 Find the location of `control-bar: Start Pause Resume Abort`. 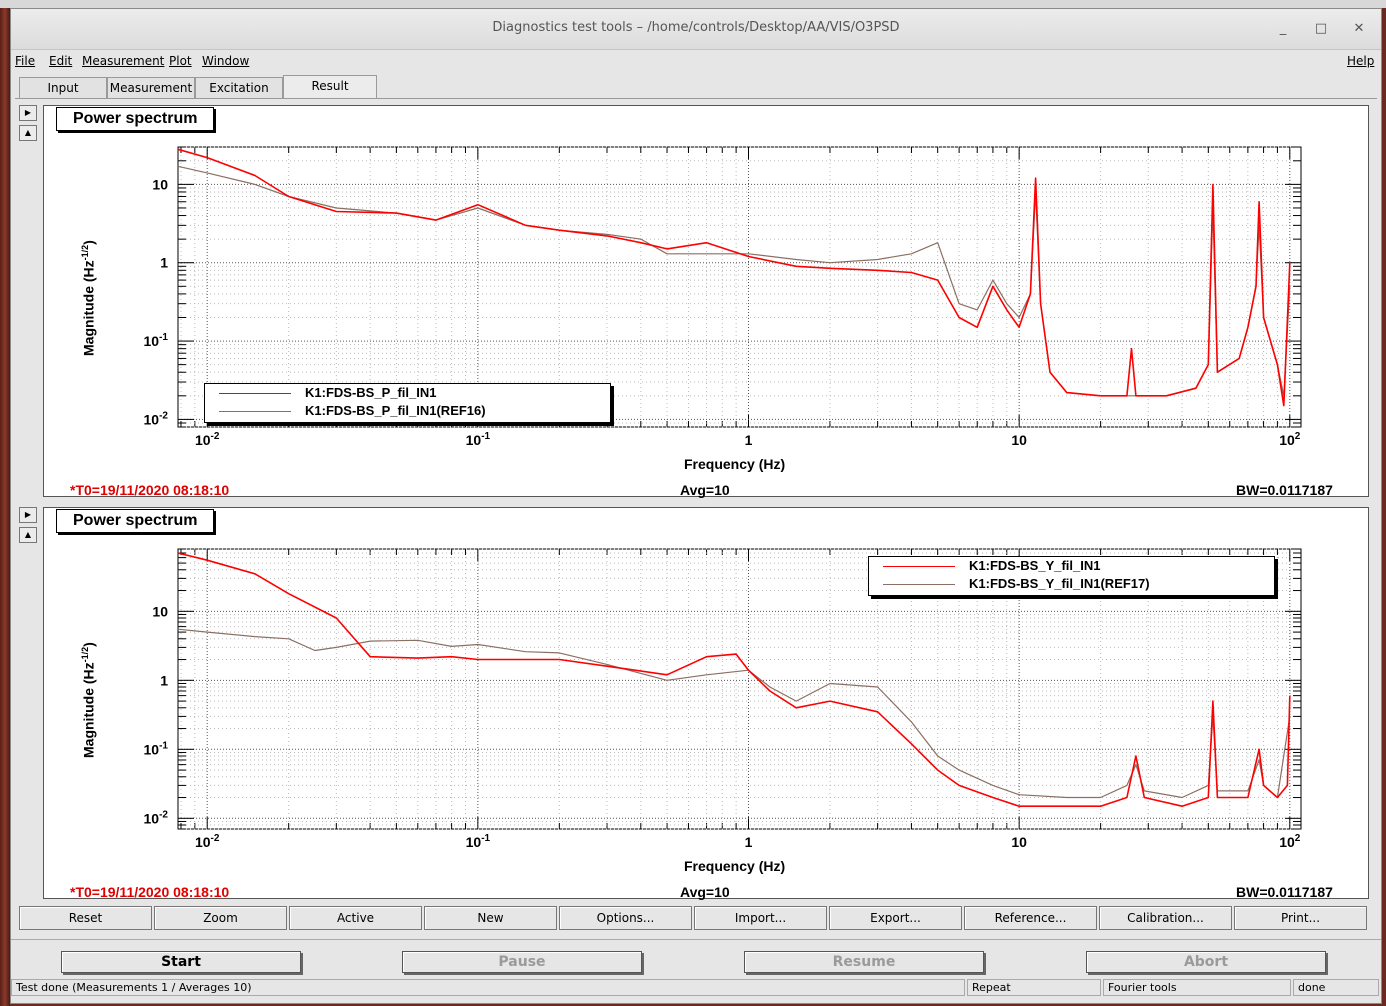

control-bar: Start Pause Resume Abort is located at coordinates (696, 959).